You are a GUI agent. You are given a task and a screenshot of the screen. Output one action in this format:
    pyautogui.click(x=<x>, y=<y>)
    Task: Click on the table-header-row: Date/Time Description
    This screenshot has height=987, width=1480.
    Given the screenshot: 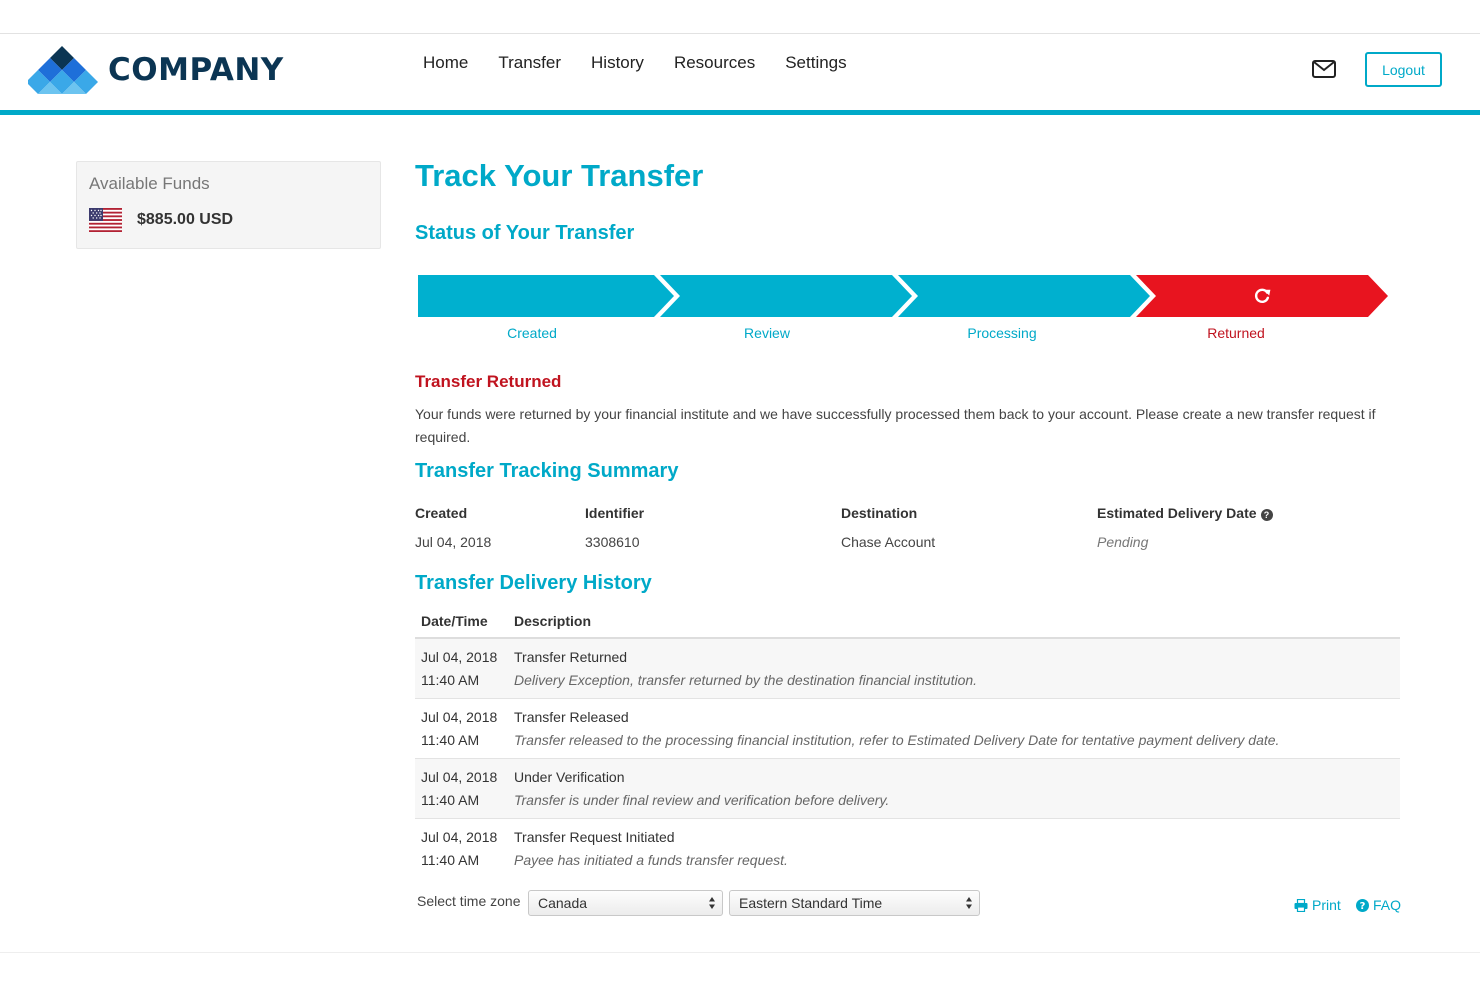 What is the action you would take?
    pyautogui.click(x=907, y=622)
    